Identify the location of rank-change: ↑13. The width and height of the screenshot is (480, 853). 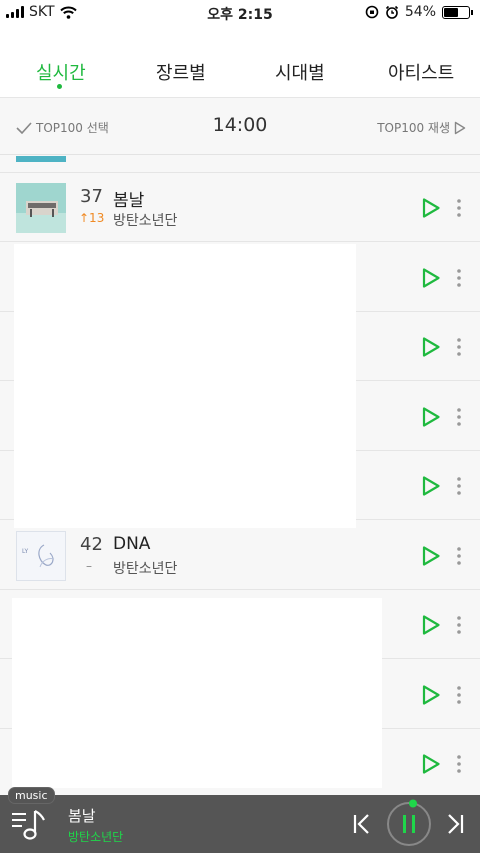
(92, 218).